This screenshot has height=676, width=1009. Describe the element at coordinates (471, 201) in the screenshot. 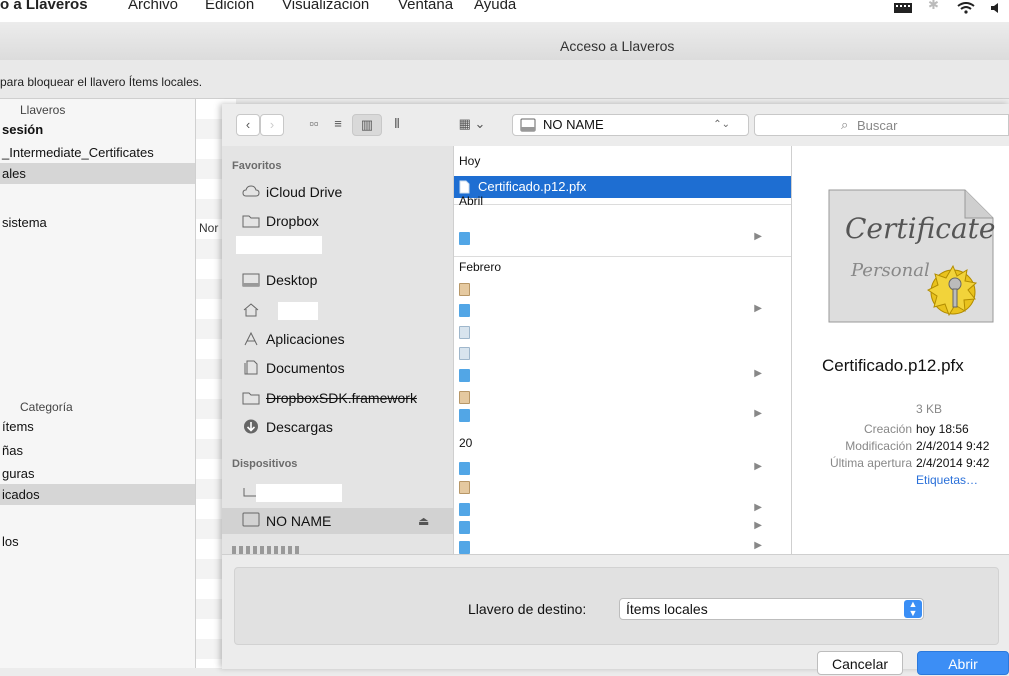

I see `section-april: Abril` at that location.